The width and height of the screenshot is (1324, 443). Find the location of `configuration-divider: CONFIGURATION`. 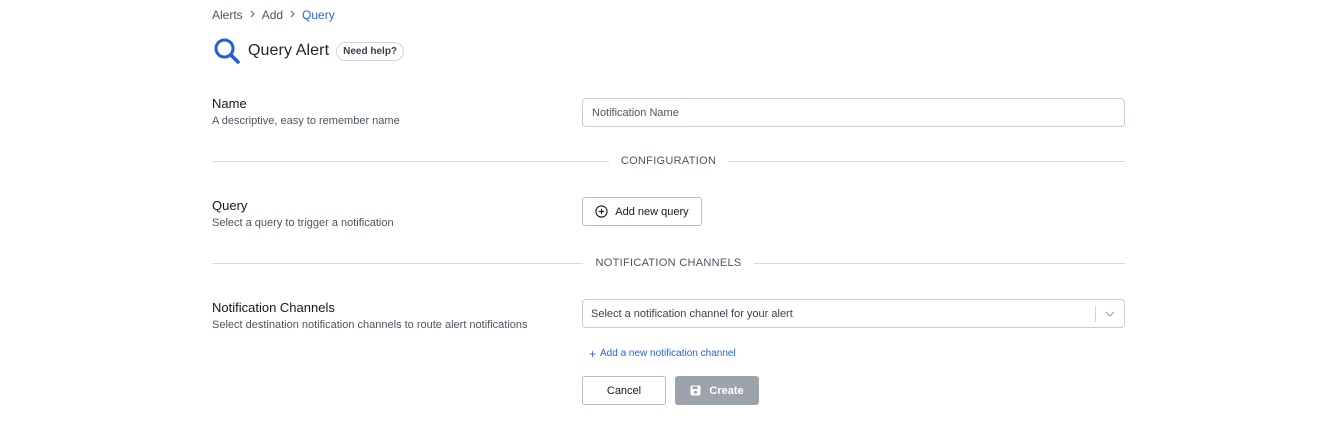

configuration-divider: CONFIGURATION is located at coordinates (669, 161).